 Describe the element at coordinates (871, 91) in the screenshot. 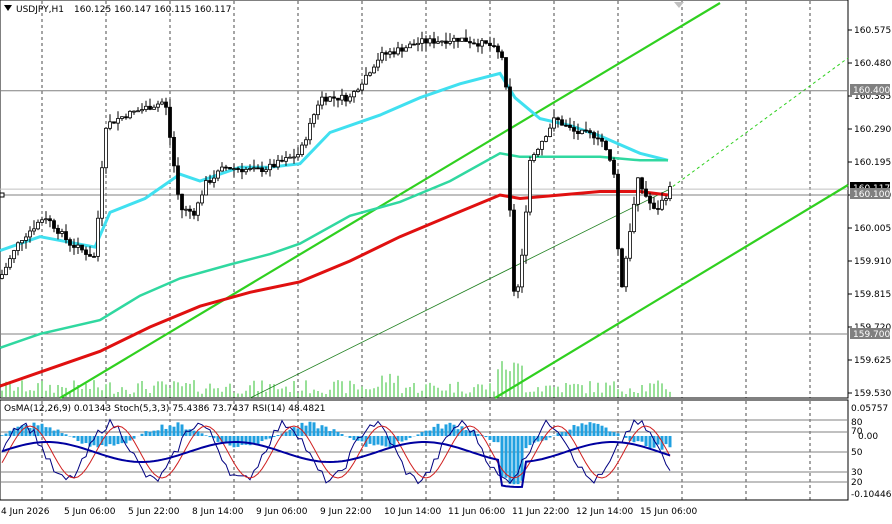

I see `level-label-upper: 160.400` at that location.